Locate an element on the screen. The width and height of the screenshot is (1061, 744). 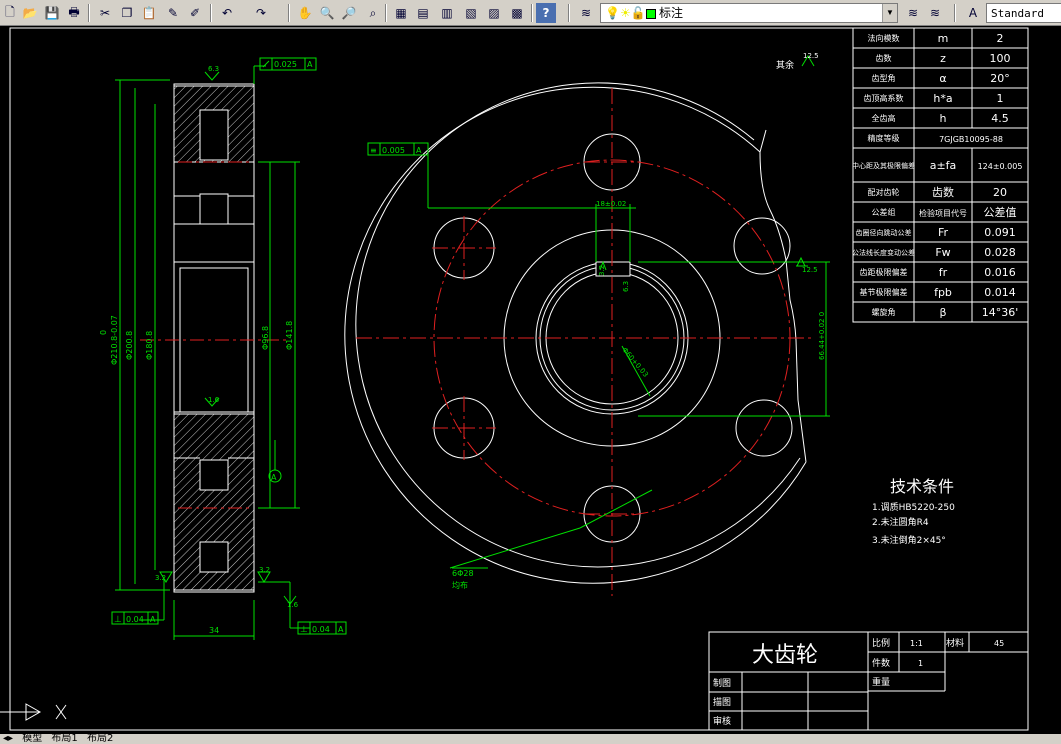
toolpalette-icon: ▥ is located at coordinates (447, 13).